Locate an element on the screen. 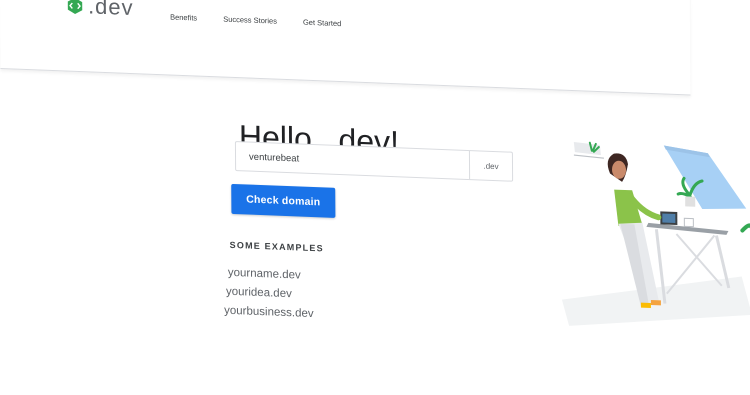 This screenshot has width=750, height=395. nav-item-benefits: Benefits is located at coordinates (183, 18).